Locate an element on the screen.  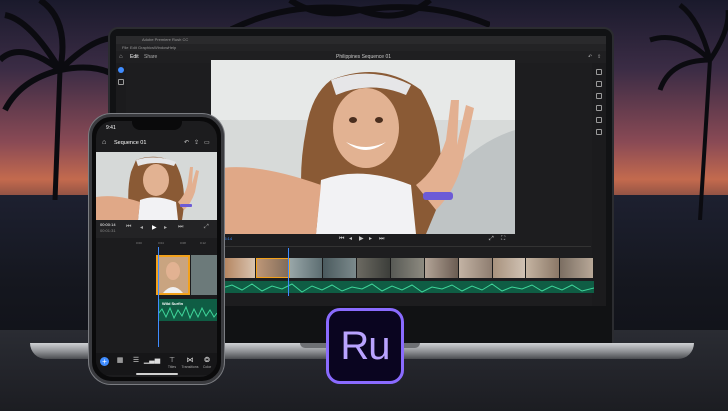
app-menubar: File Edit Graphics Window Help is located at coordinates (361, 47).